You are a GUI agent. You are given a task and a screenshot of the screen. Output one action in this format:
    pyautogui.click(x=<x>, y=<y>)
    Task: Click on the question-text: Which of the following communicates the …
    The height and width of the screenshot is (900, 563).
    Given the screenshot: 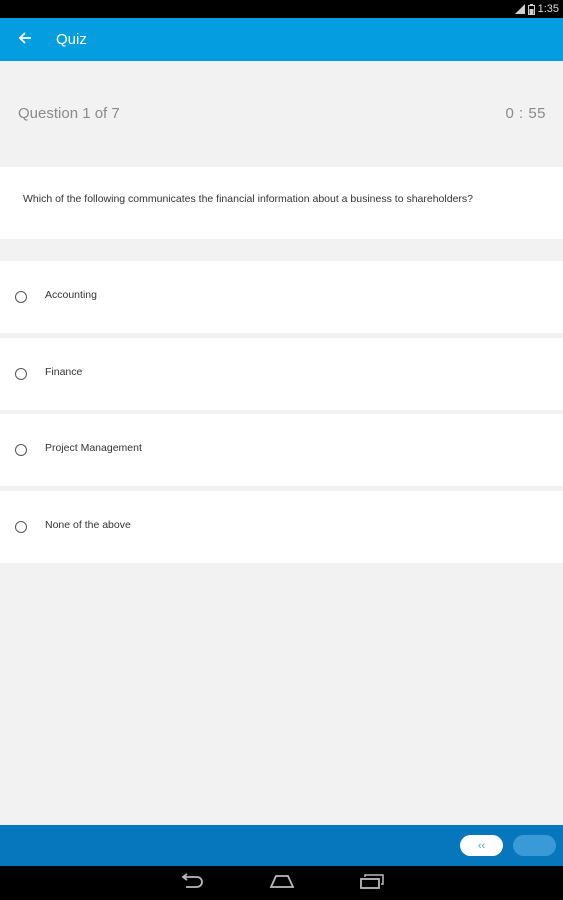 What is the action you would take?
    pyautogui.click(x=248, y=199)
    